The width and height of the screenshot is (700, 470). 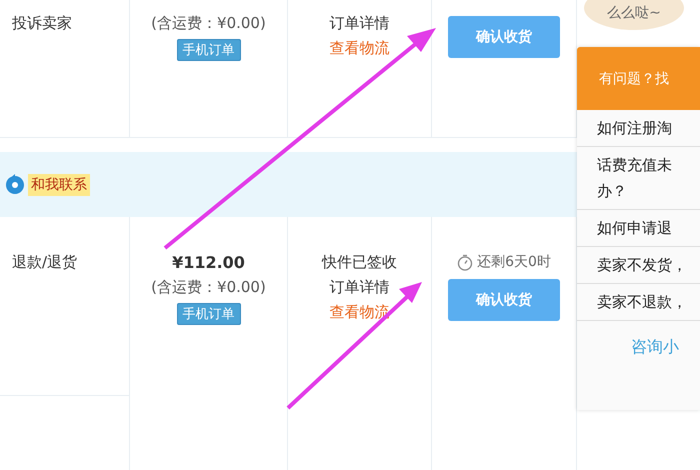 What do you see at coordinates (59, 185) in the screenshot?
I see `contact-me-link: 和我联系` at bounding box center [59, 185].